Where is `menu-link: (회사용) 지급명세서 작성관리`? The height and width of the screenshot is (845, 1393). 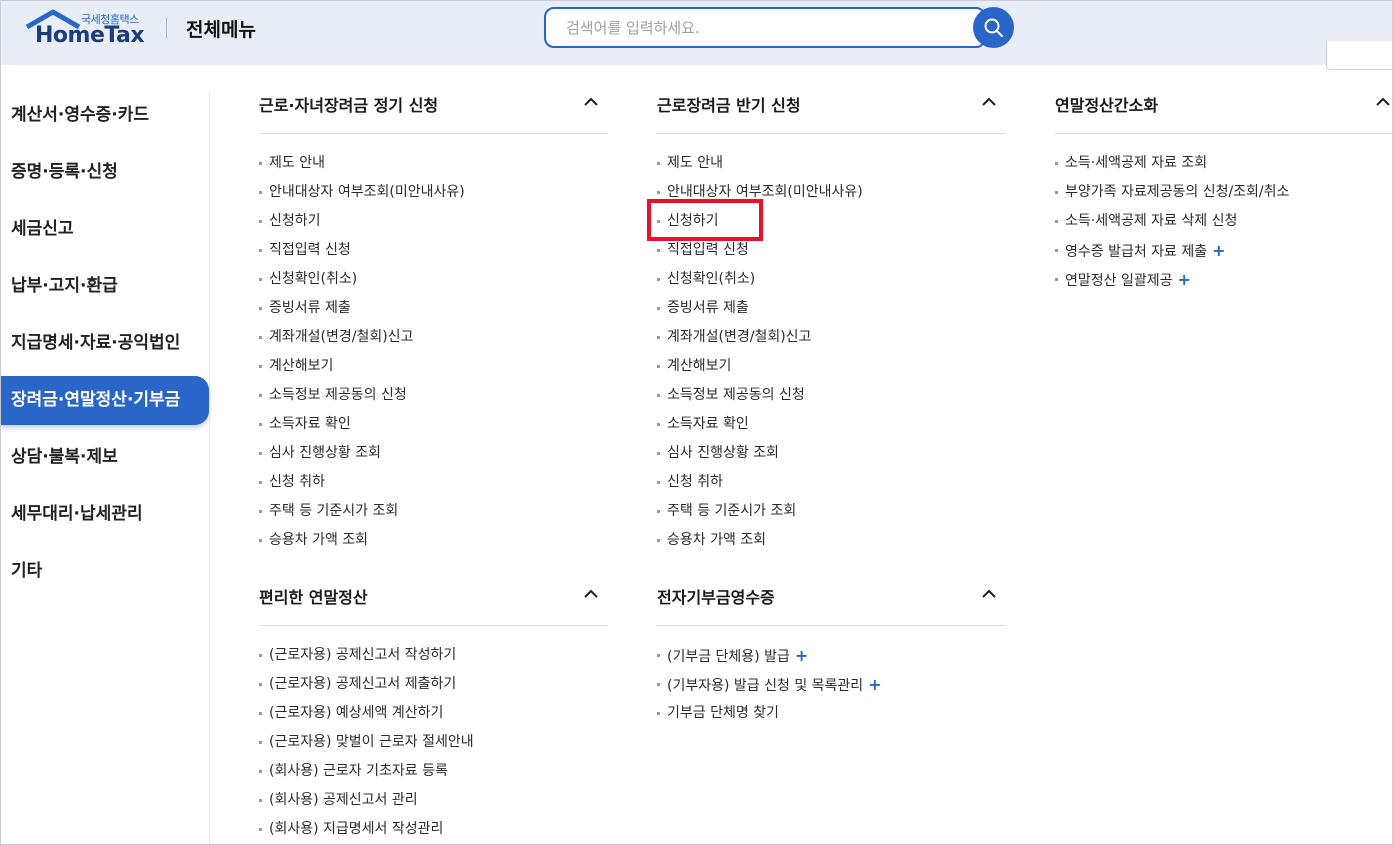 menu-link: (회사용) 지급명세서 작성관리 is located at coordinates (433, 829).